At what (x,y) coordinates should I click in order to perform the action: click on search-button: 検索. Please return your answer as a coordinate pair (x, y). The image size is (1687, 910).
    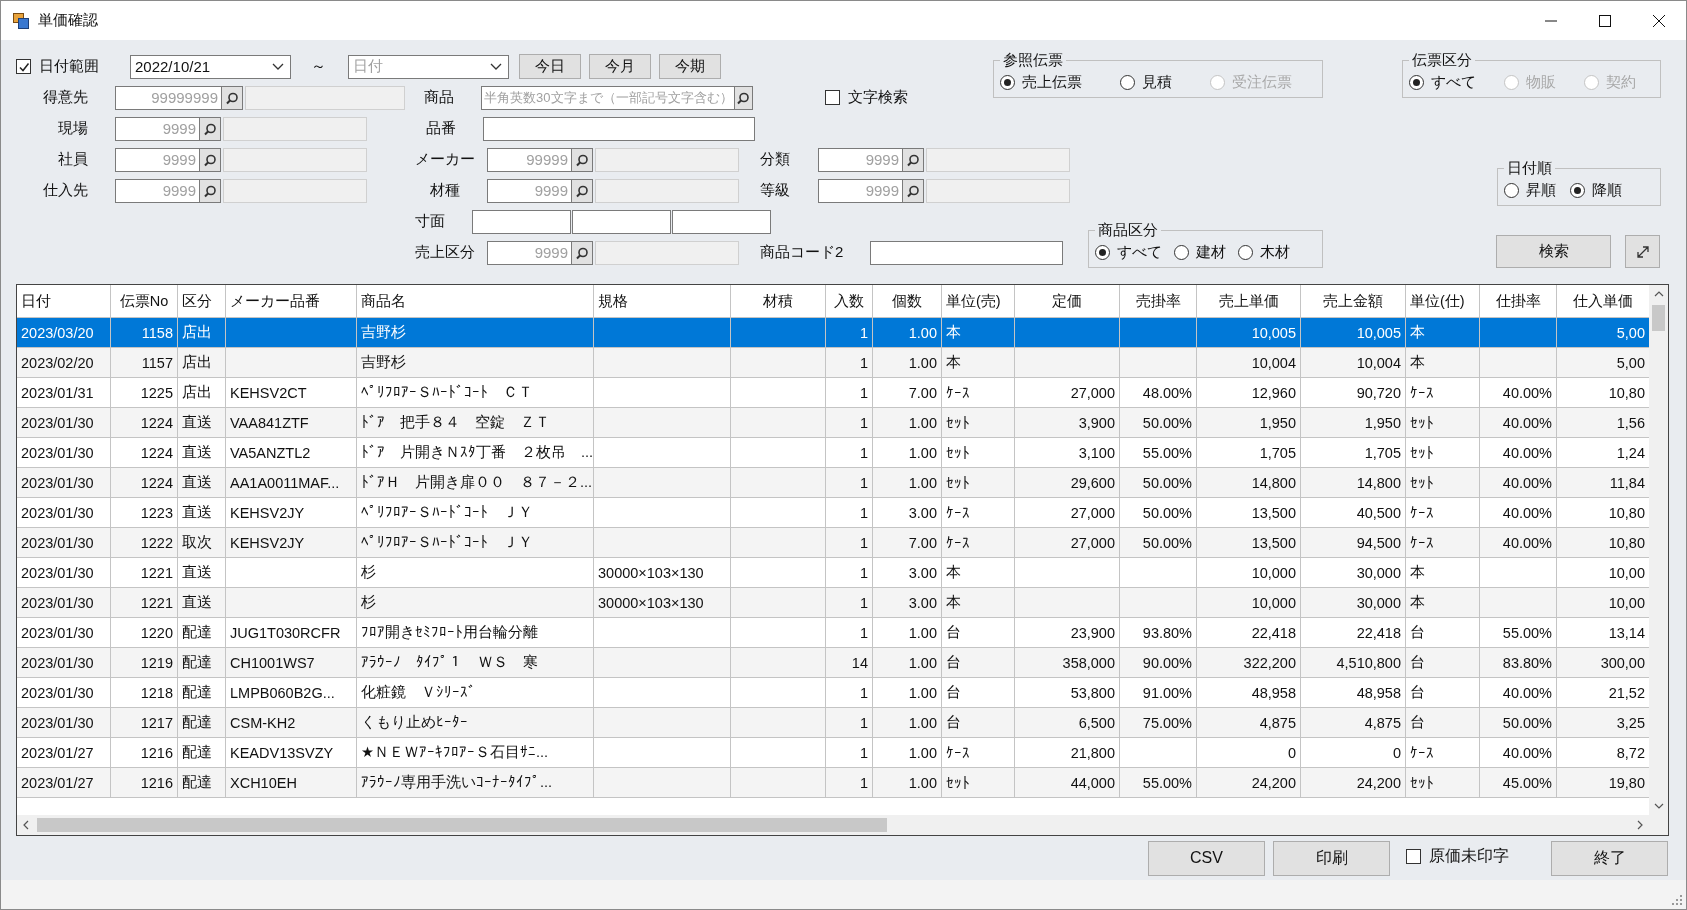
    Looking at the image, I should click on (1553, 251).